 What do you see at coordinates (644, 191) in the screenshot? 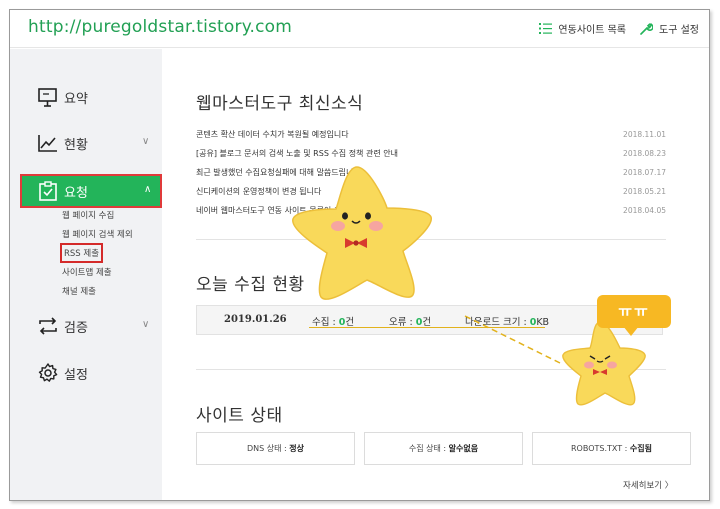
I see `news-date: 2018.05.21` at bounding box center [644, 191].